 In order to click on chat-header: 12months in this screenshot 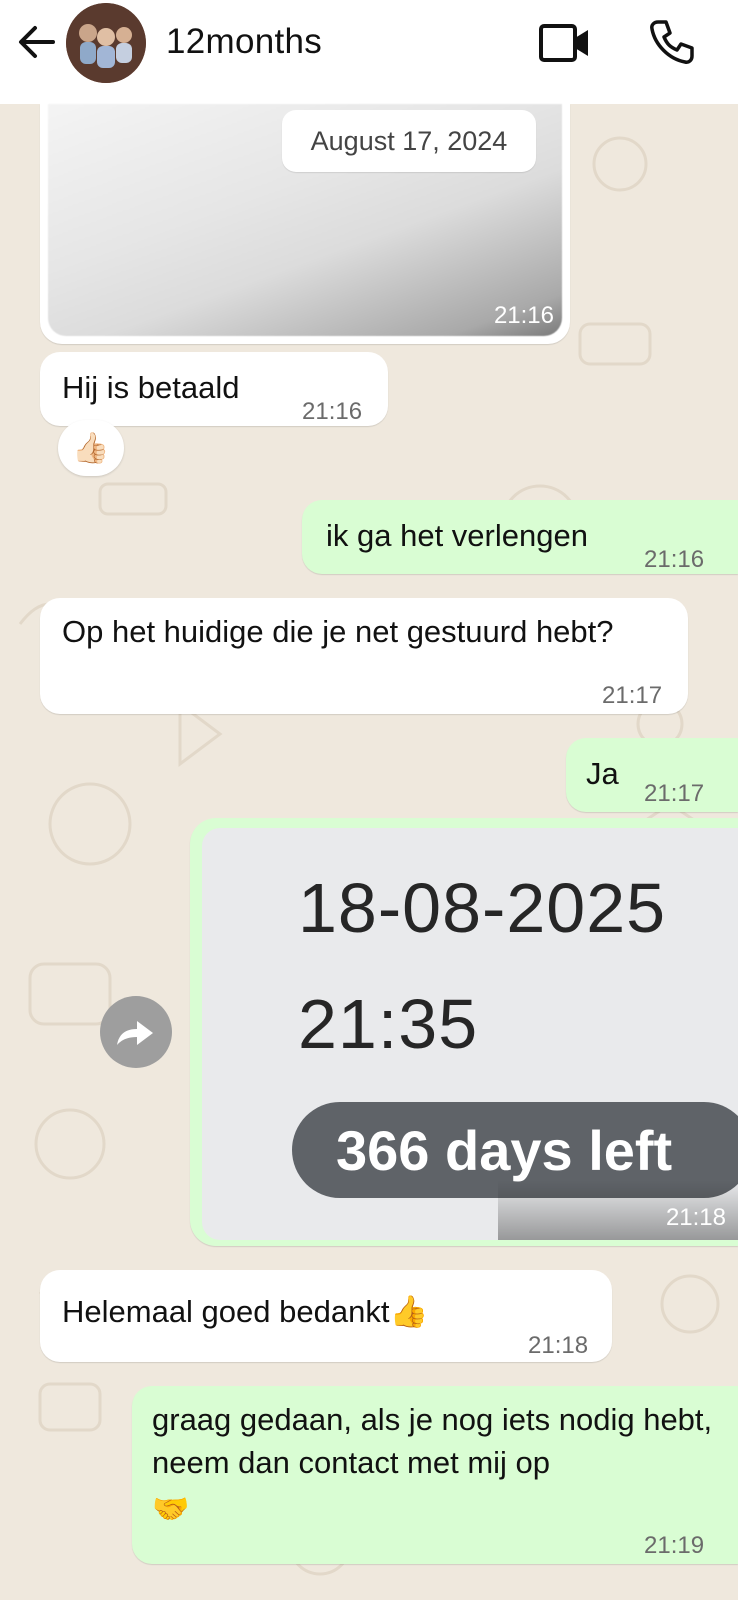, I will do `click(369, 52)`.